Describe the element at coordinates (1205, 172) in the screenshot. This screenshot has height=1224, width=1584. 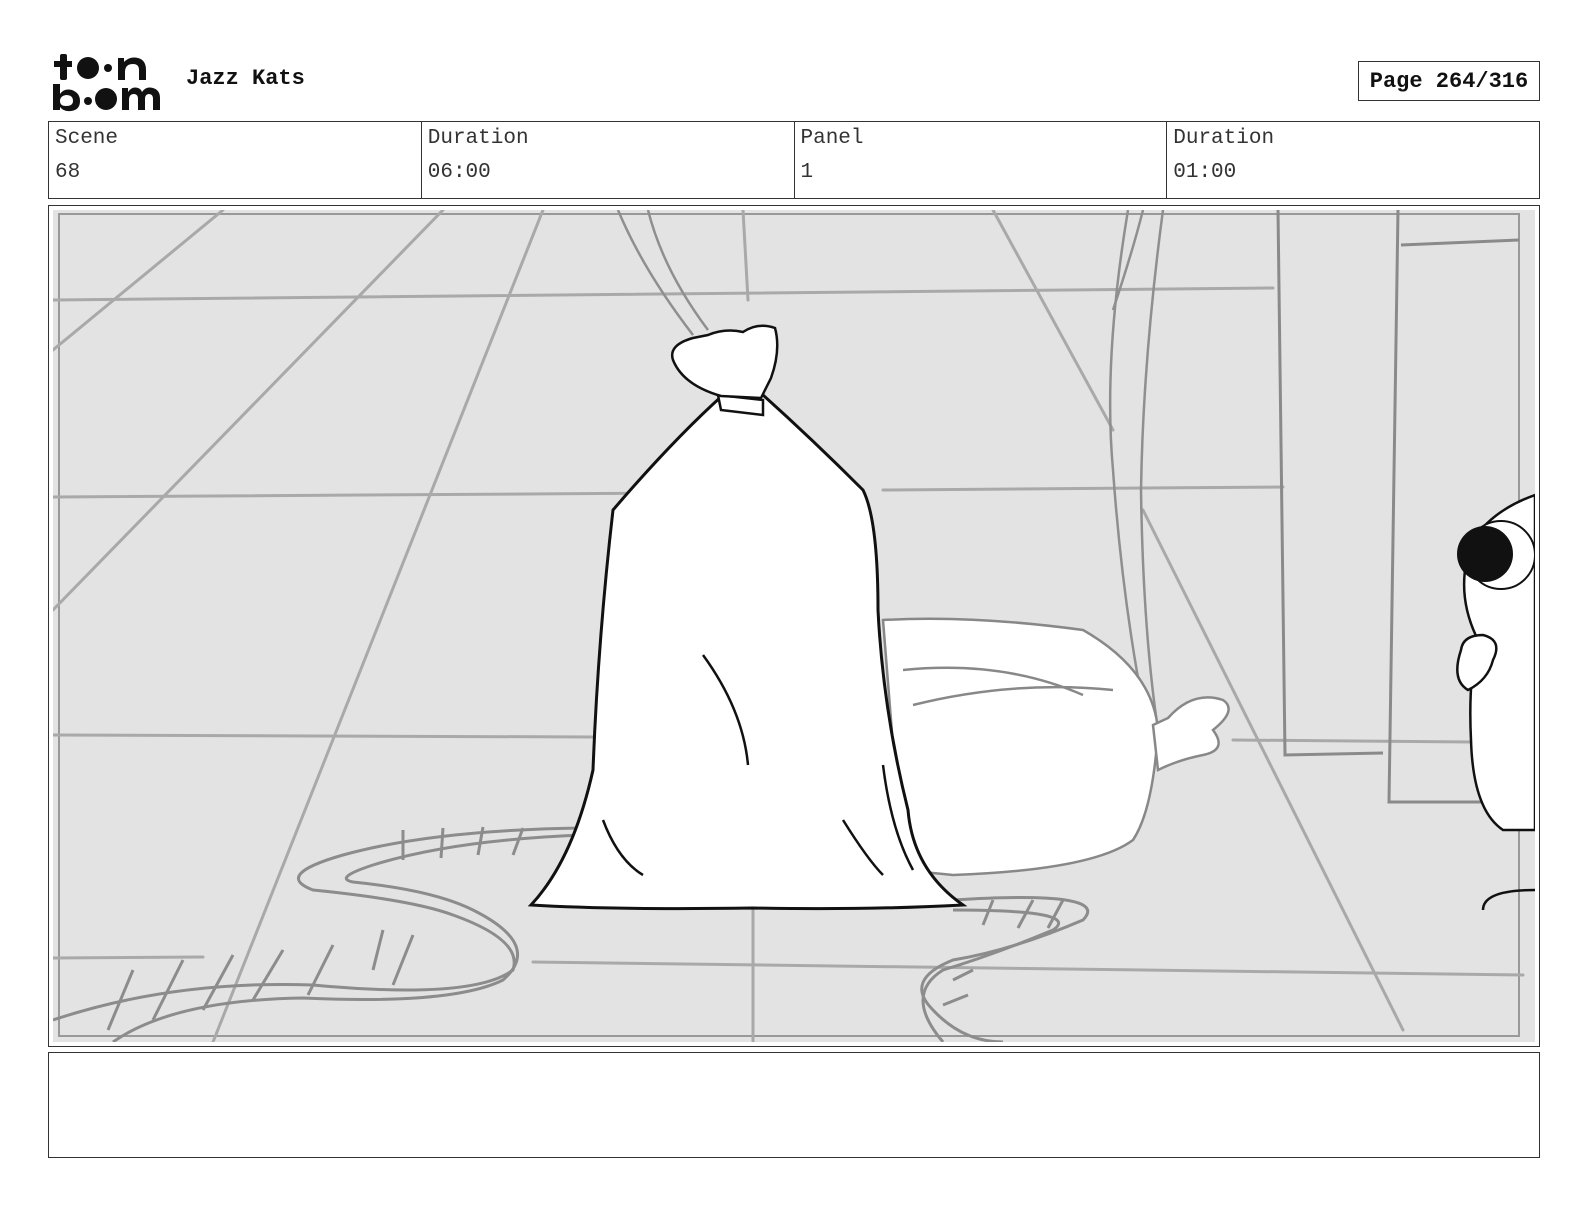
I see `panel-duration-value: 01:00` at that location.